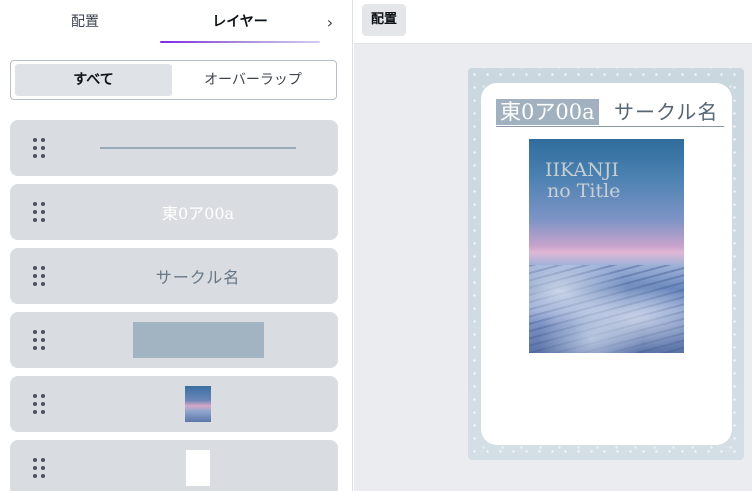 The width and height of the screenshot is (752, 491). What do you see at coordinates (553, 22) in the screenshot?
I see `canvas-toolbar: 配置` at bounding box center [553, 22].